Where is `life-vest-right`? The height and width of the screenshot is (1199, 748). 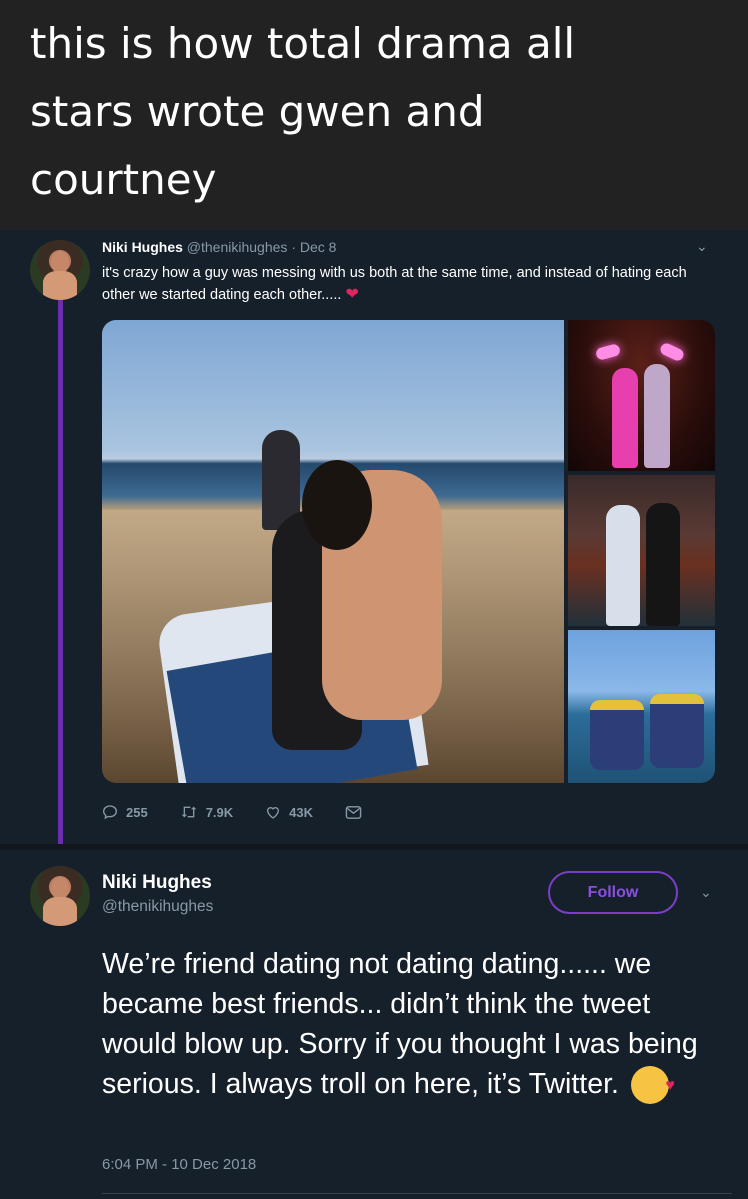 life-vest-right is located at coordinates (677, 731).